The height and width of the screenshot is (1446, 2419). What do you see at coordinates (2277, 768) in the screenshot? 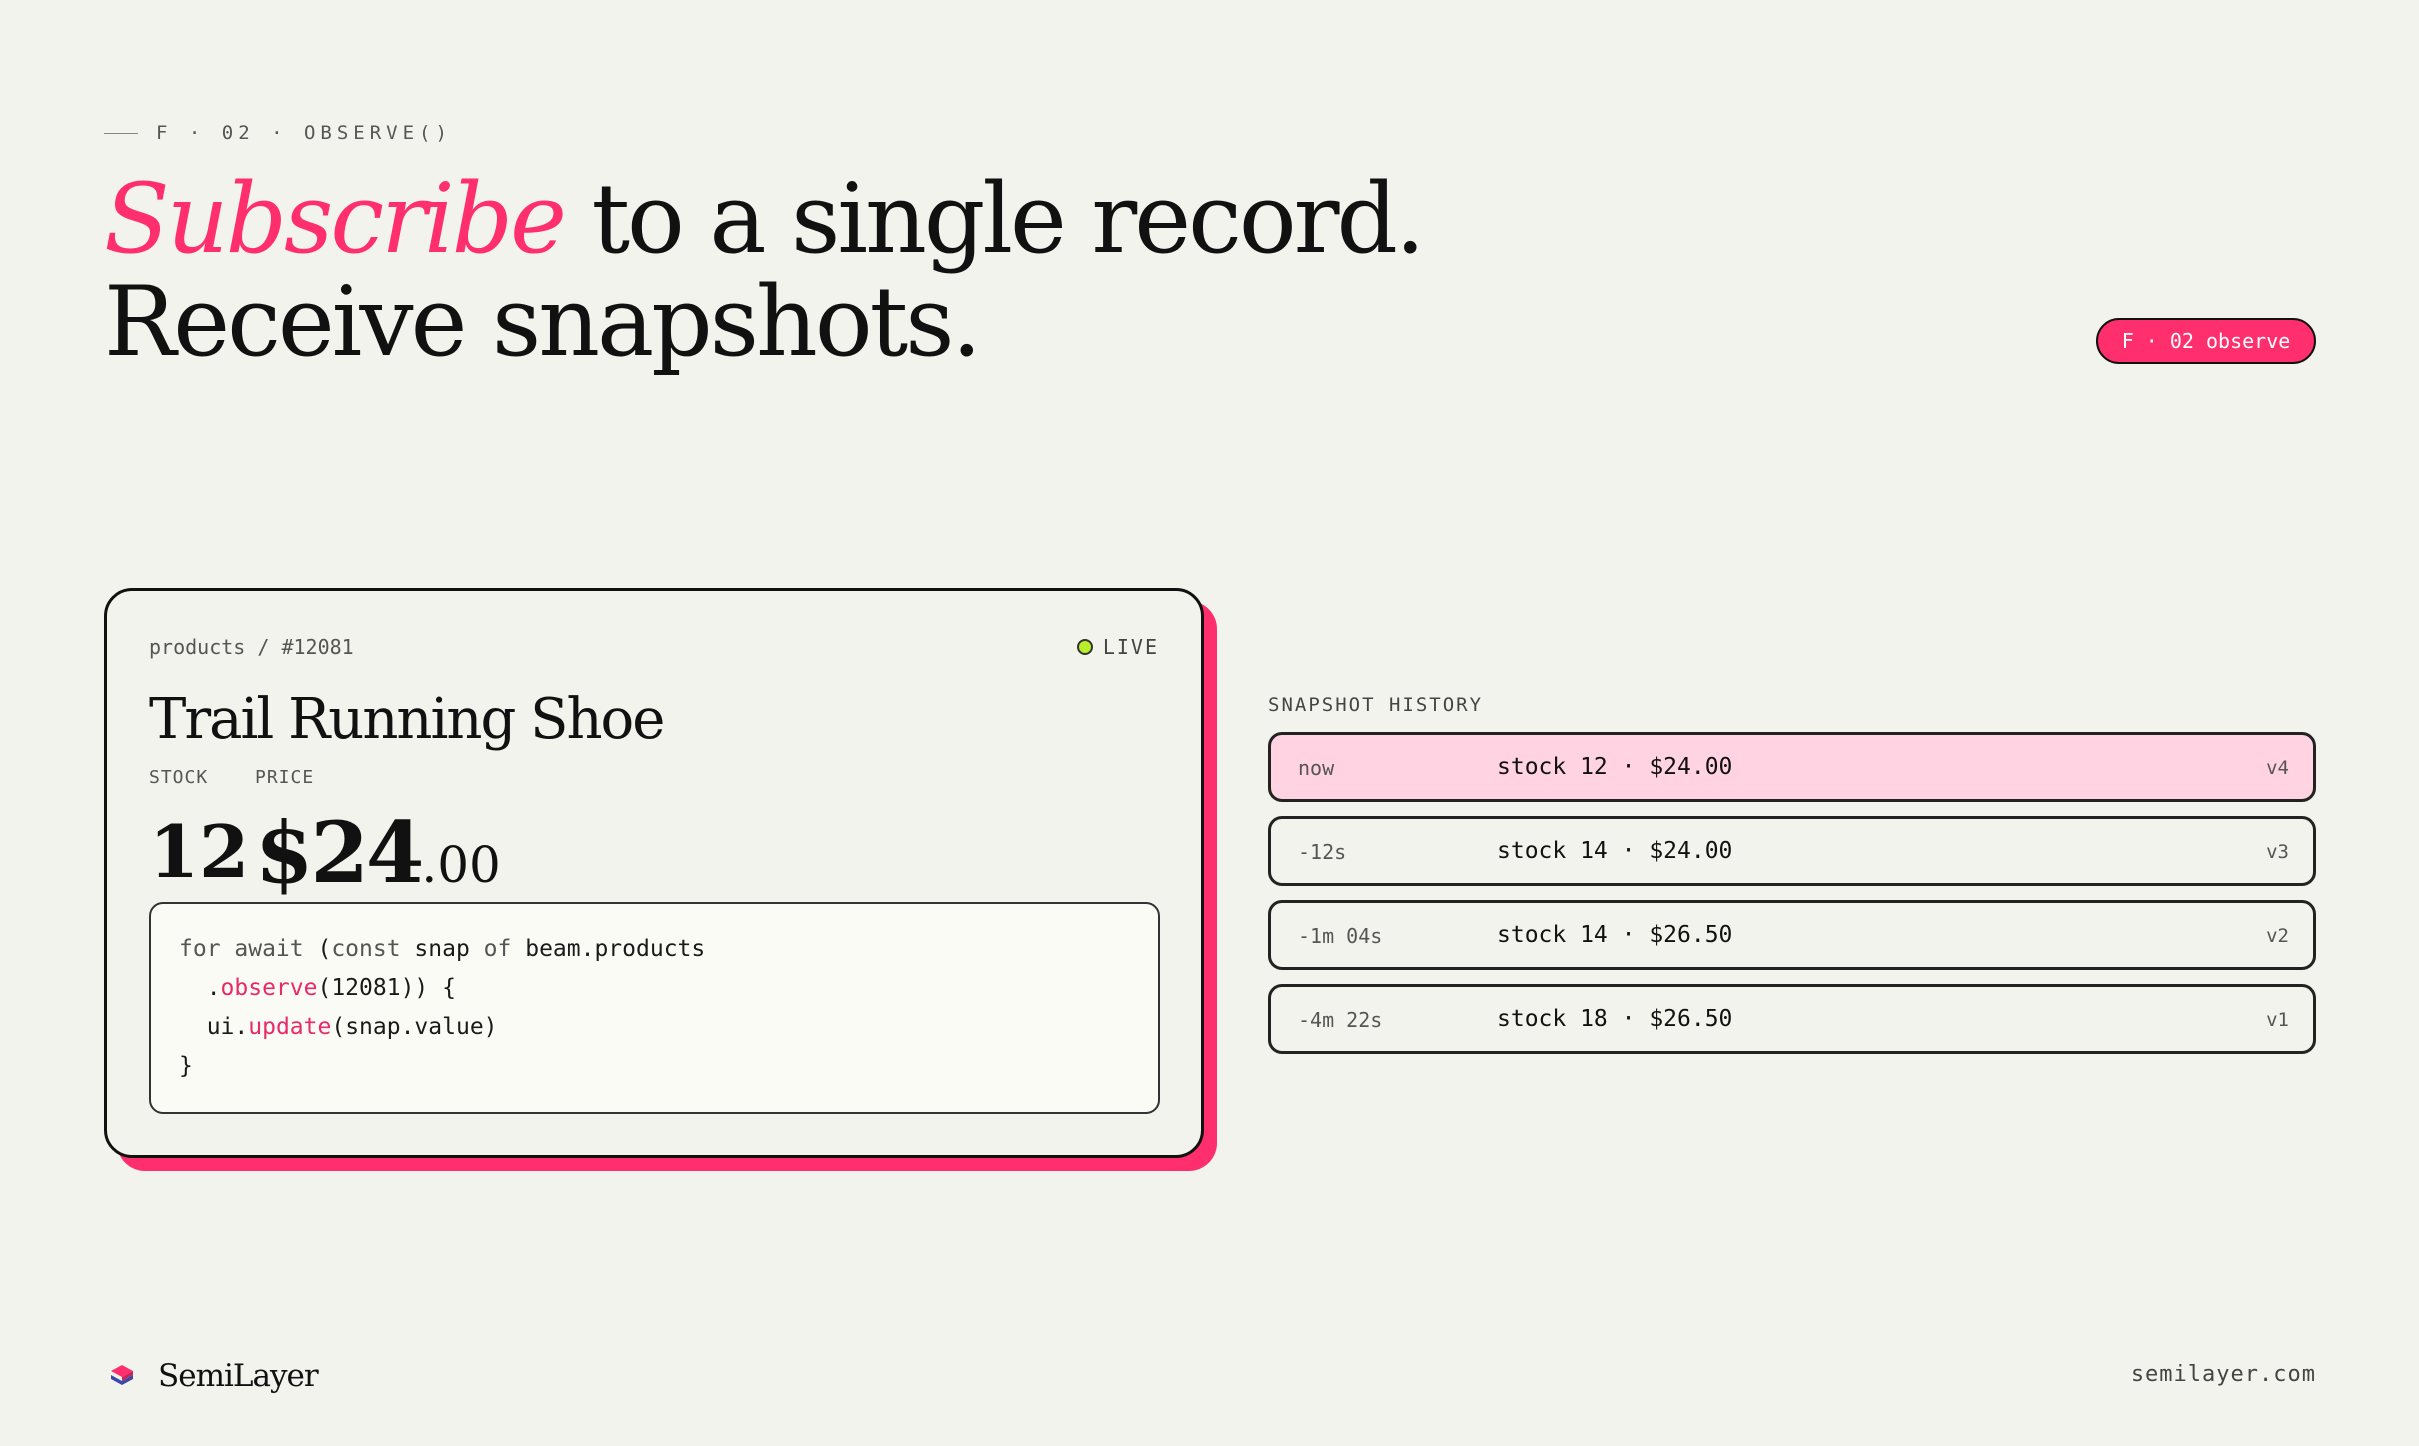
I see `snapshot-version: v4` at bounding box center [2277, 768].